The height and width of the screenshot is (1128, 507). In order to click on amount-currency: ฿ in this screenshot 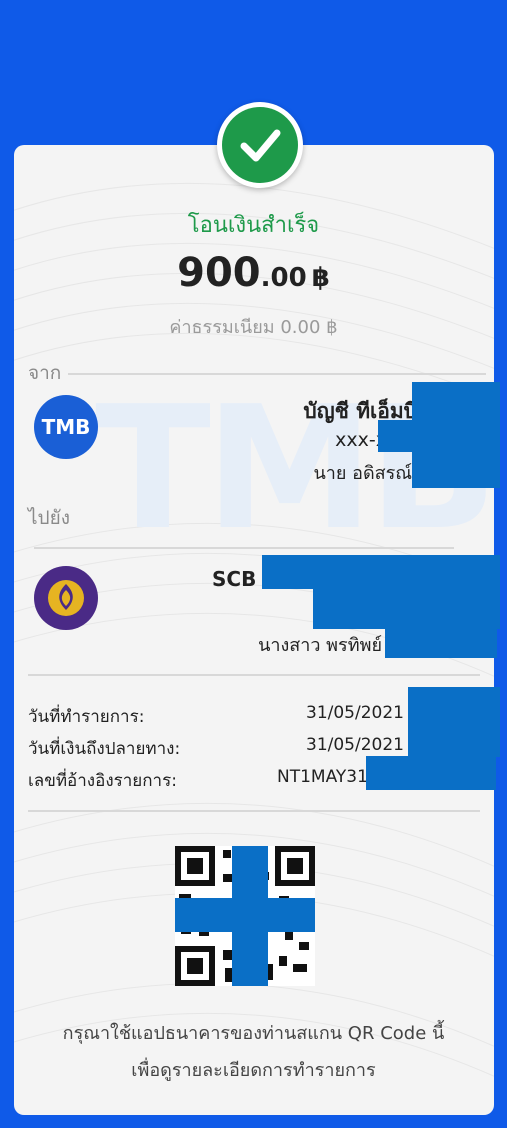, I will do `click(320, 278)`.